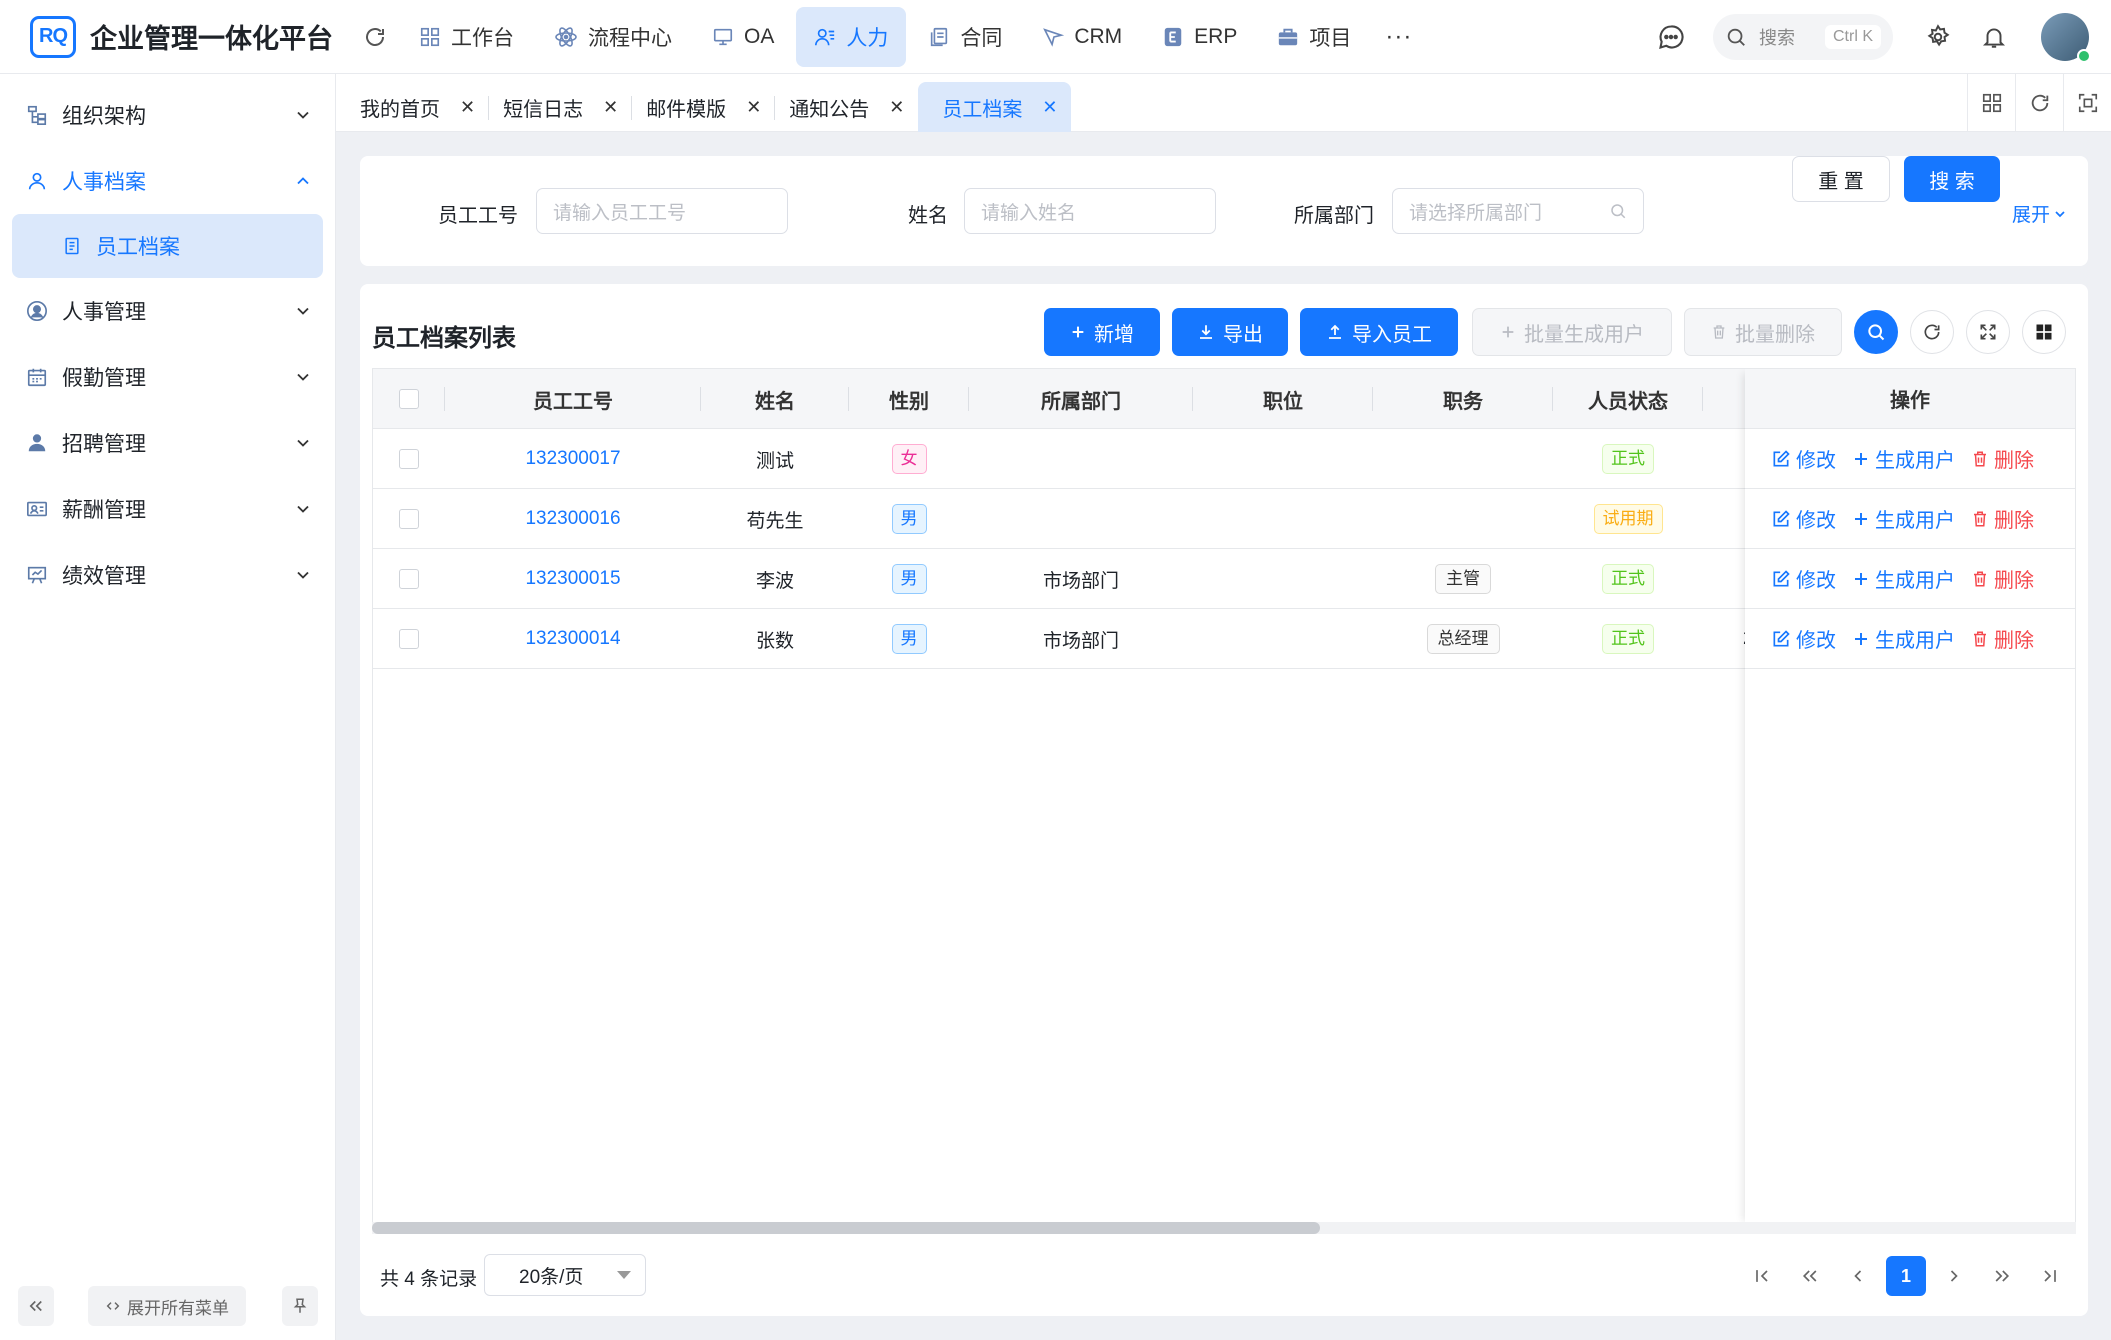 This screenshot has width=2111, height=1340. Describe the element at coordinates (1803, 37) in the screenshot. I see `global-search: 搜索 Ctrl K` at that location.